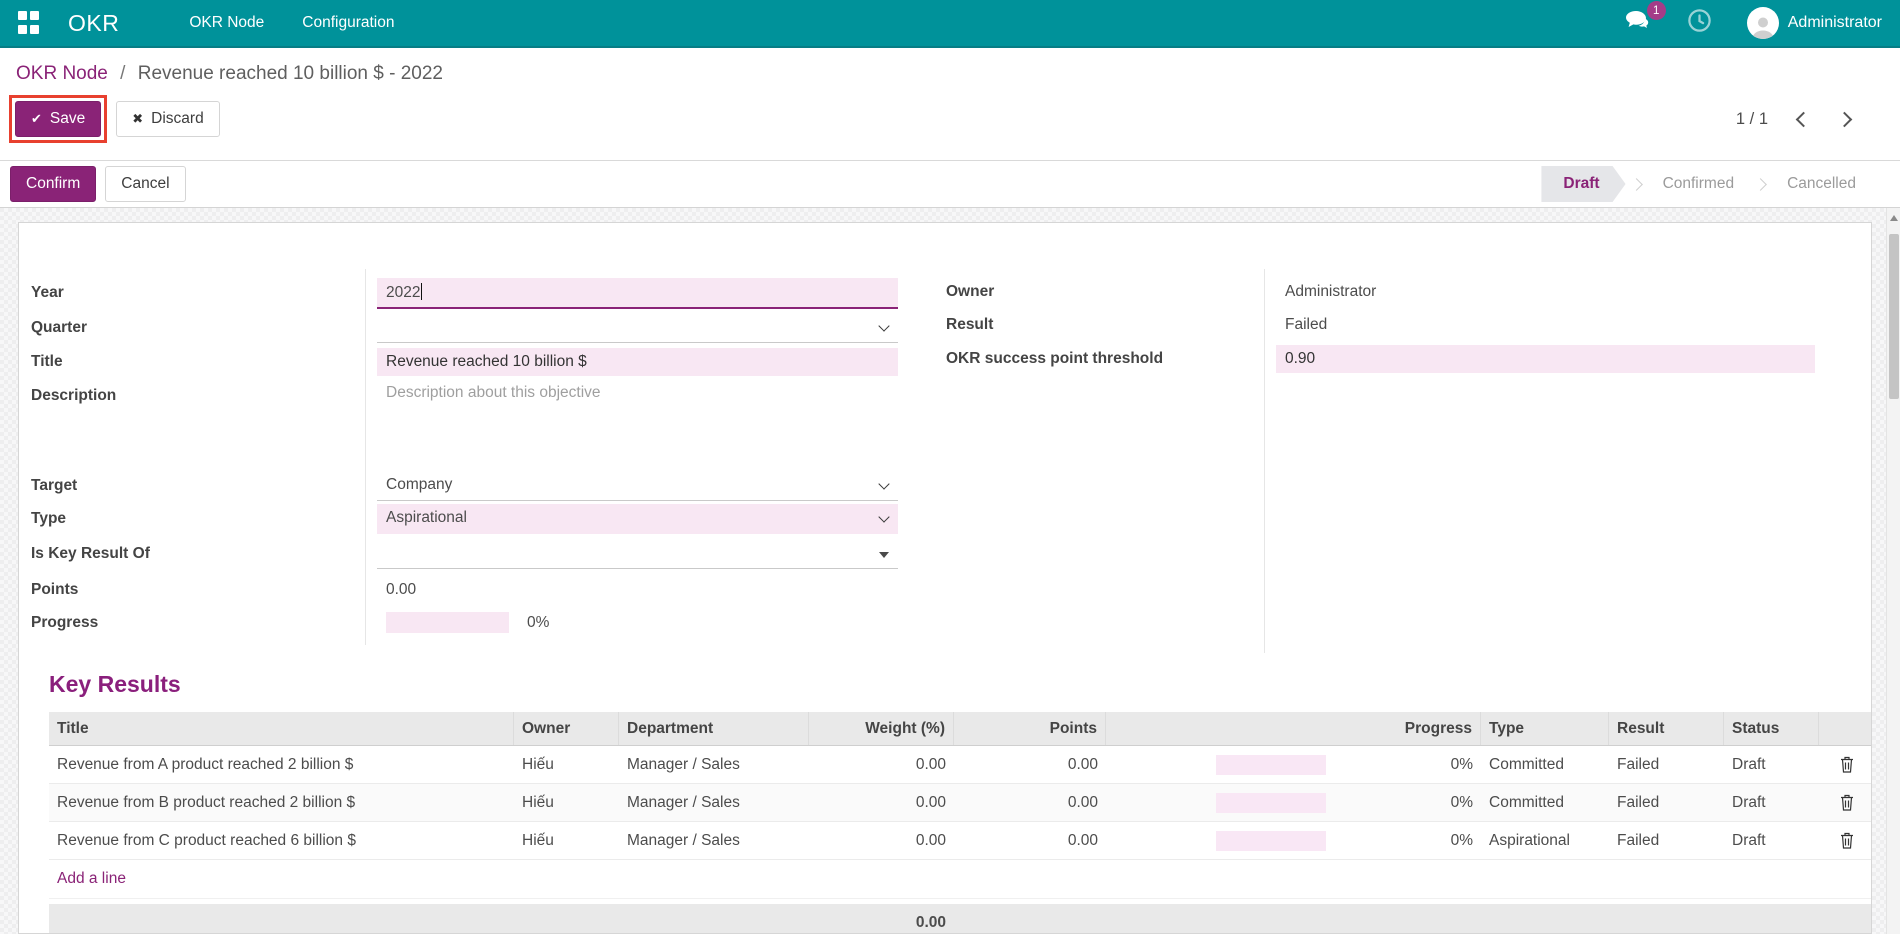 The height and width of the screenshot is (934, 1900). What do you see at coordinates (637, 328) in the screenshot?
I see `quarter-select` at bounding box center [637, 328].